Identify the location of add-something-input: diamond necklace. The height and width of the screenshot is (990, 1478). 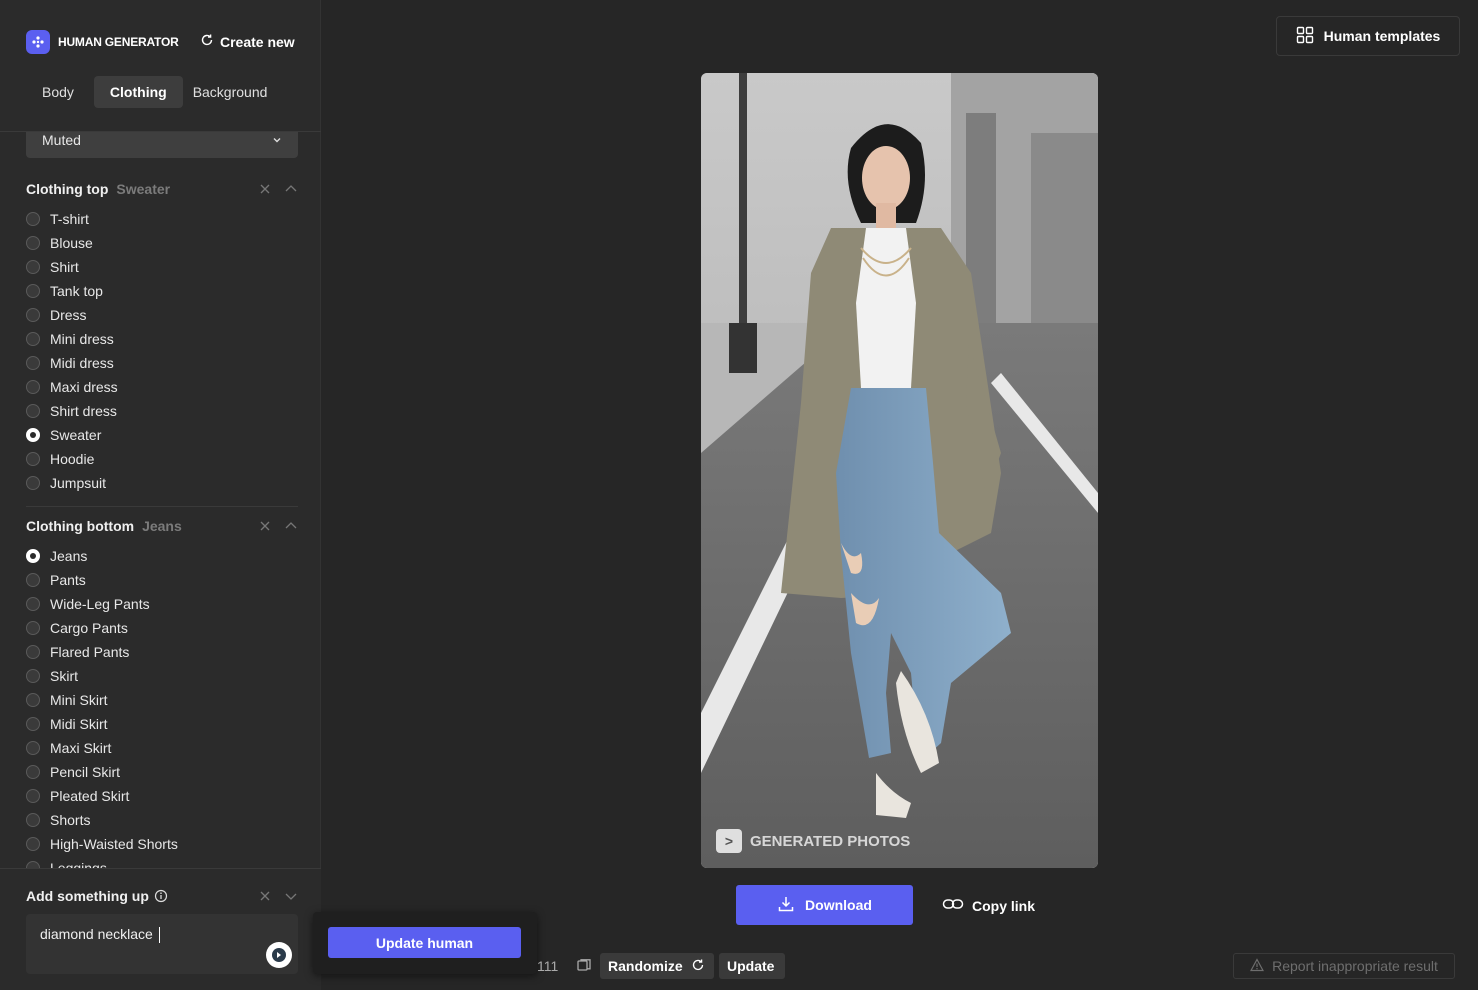
(162, 944).